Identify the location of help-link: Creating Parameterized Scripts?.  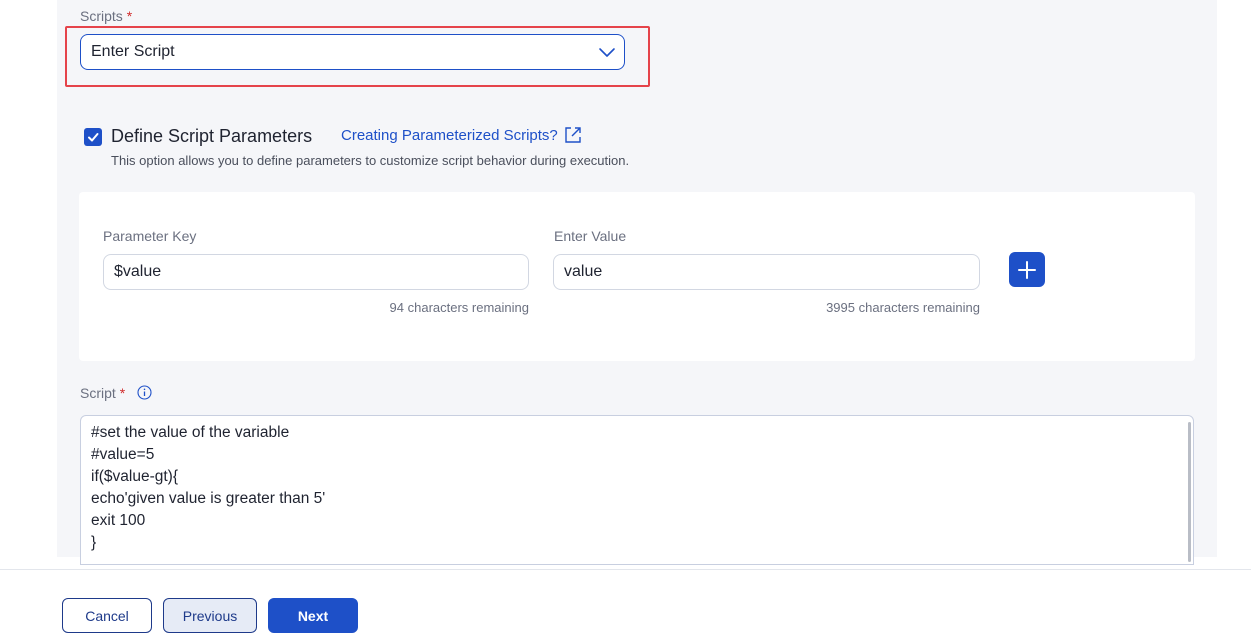
(461, 135).